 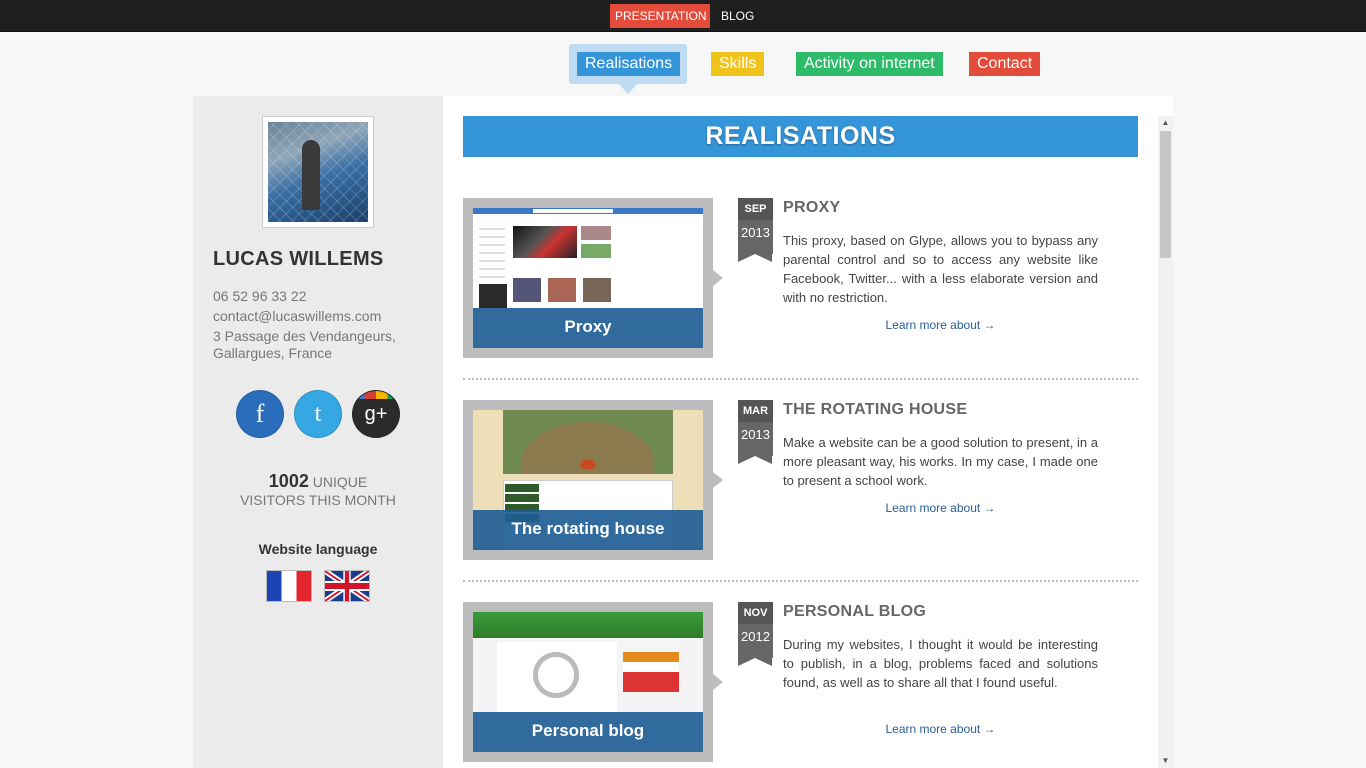 What do you see at coordinates (318, 414) in the screenshot?
I see `twitter-icon: t` at bounding box center [318, 414].